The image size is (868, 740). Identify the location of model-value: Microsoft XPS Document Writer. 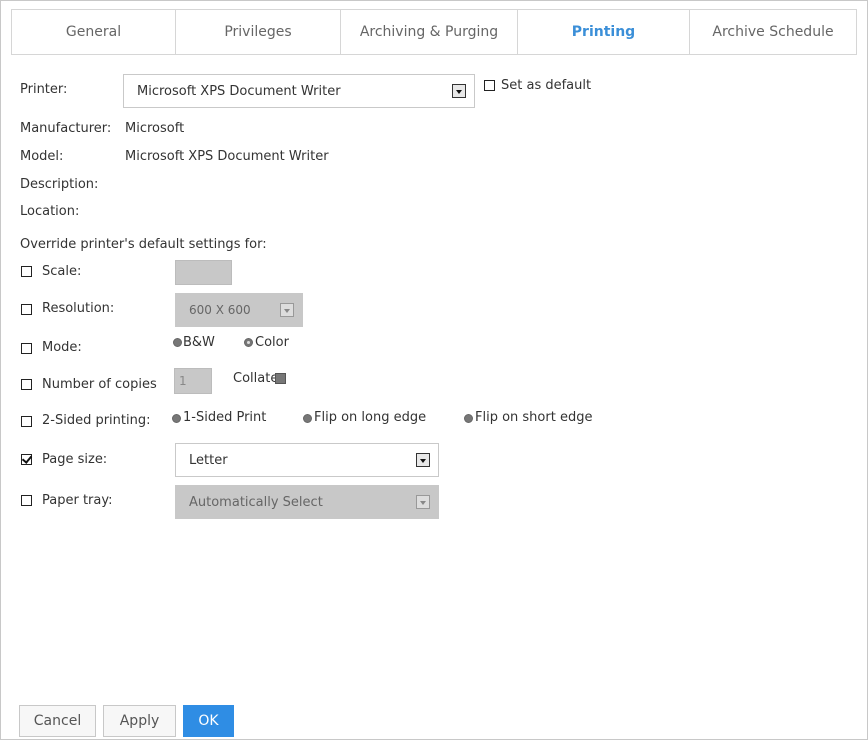
(227, 156).